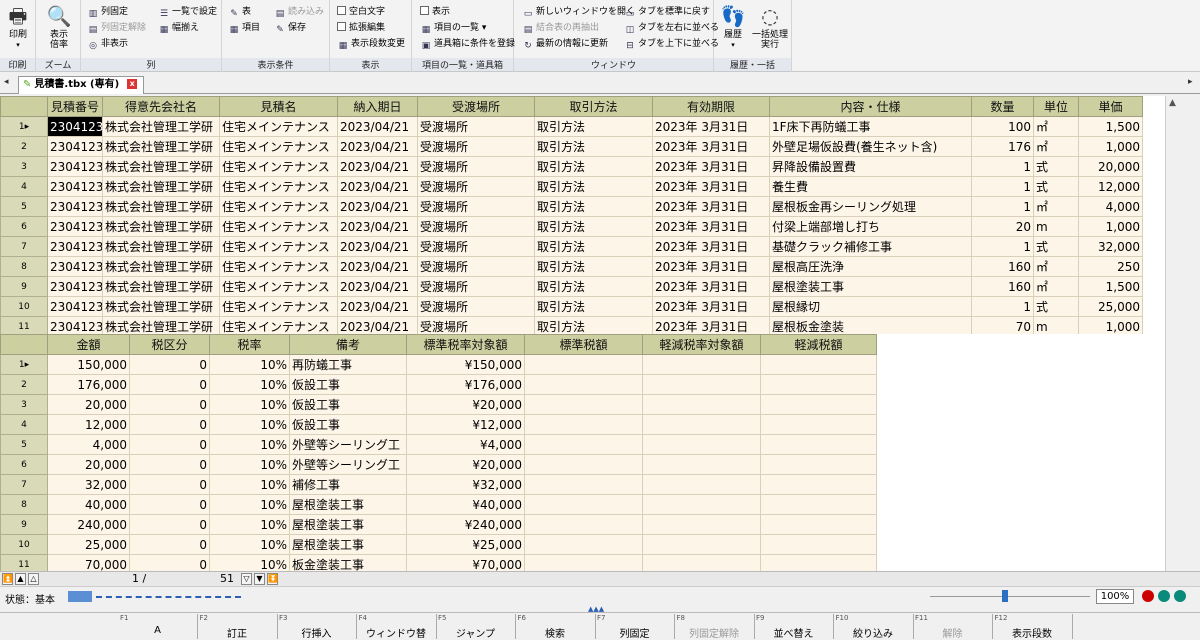 This screenshot has width=1200, height=640. Describe the element at coordinates (24, 226) in the screenshot. I see `row-number: 6` at that location.